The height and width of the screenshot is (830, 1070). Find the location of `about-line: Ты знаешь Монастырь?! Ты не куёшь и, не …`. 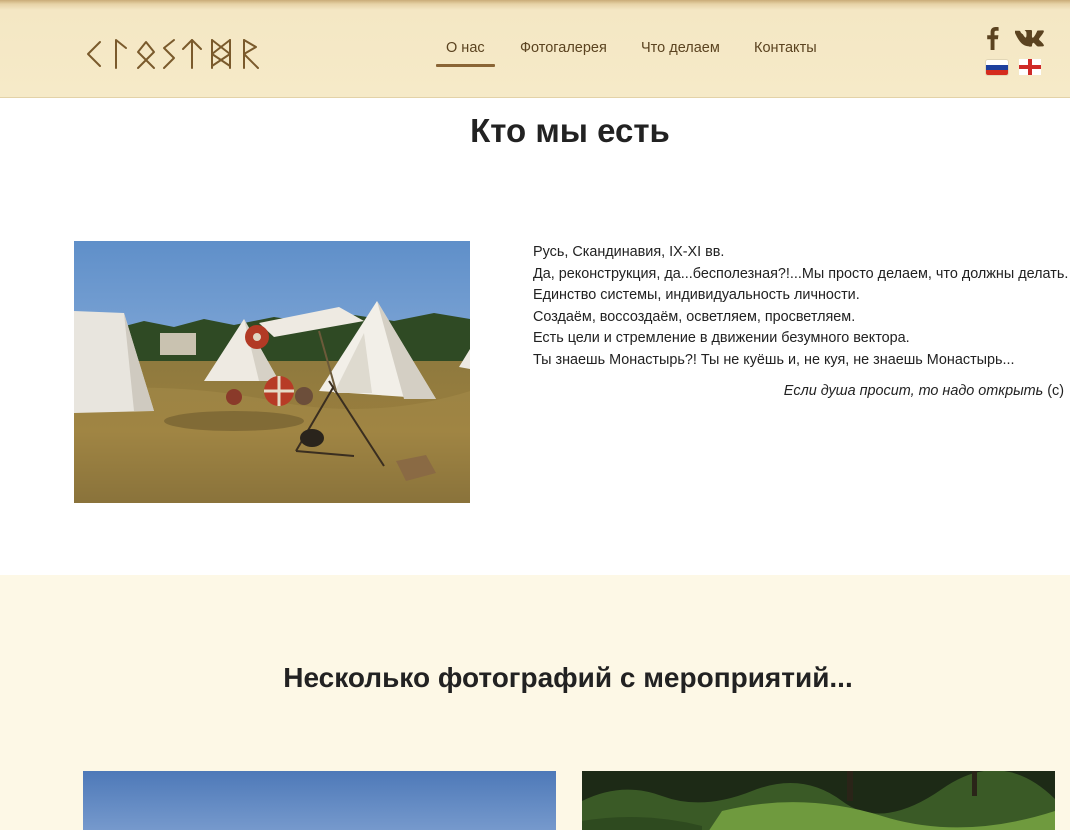

about-line: Ты знаешь Монастырь?! Ты не куёшь и, не … is located at coordinates (774, 359).